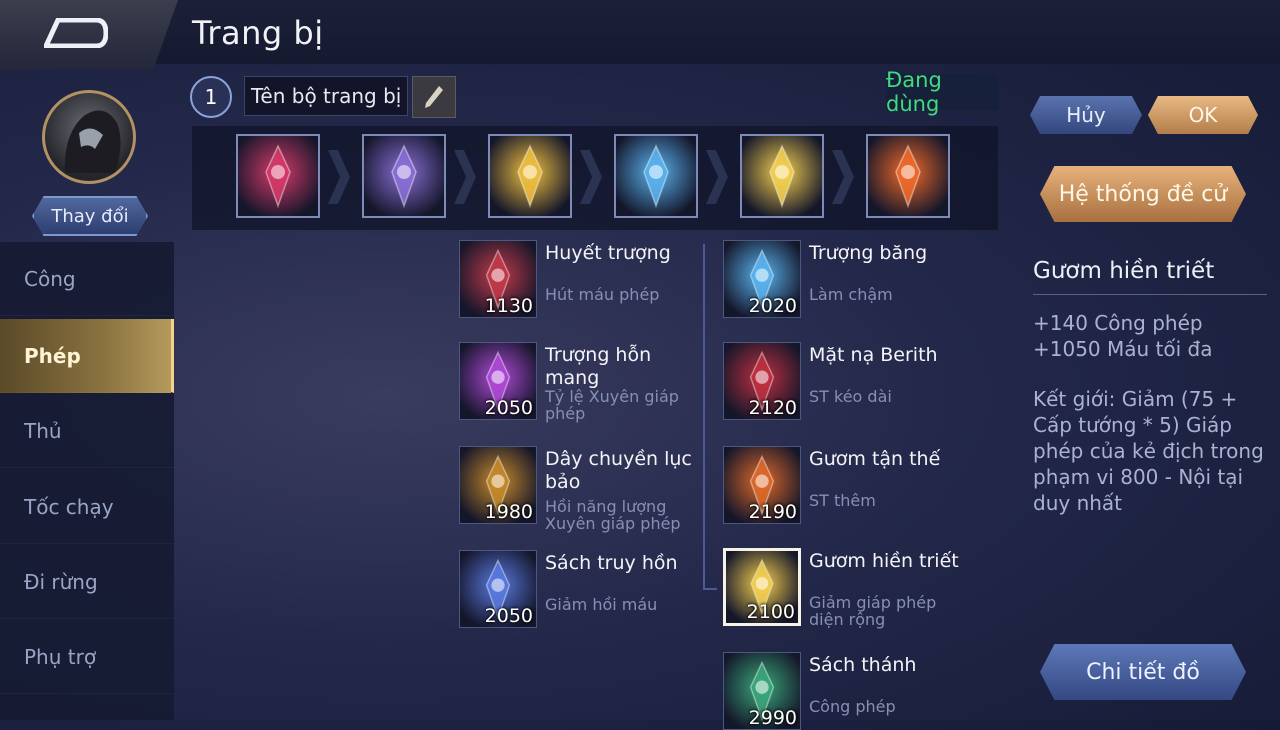 Image resolution: width=1280 pixels, height=730 pixels. I want to click on item-icon: 2120, so click(762, 381).